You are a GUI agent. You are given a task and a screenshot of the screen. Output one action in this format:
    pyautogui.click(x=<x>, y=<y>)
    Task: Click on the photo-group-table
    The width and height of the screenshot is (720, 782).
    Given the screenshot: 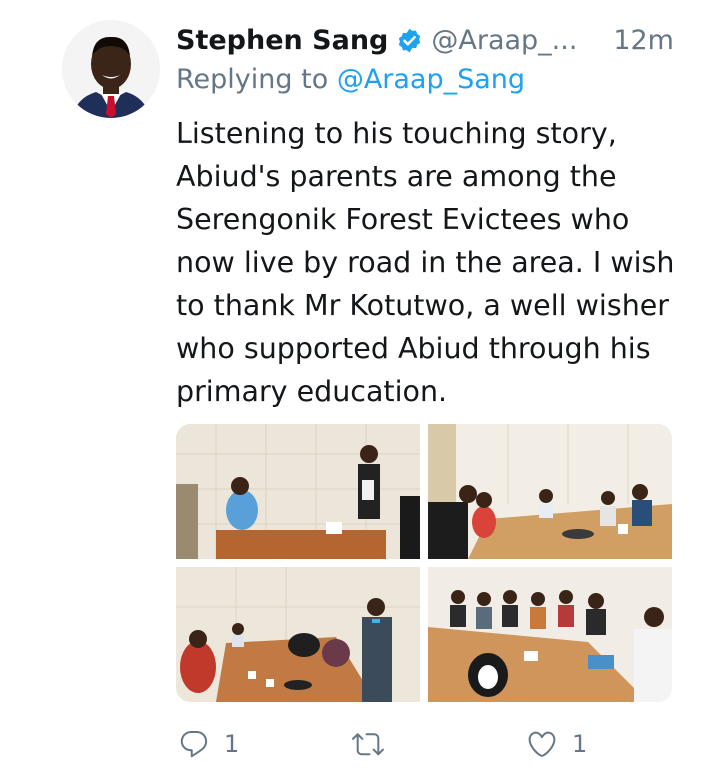 What is the action you would take?
    pyautogui.click(x=298, y=634)
    